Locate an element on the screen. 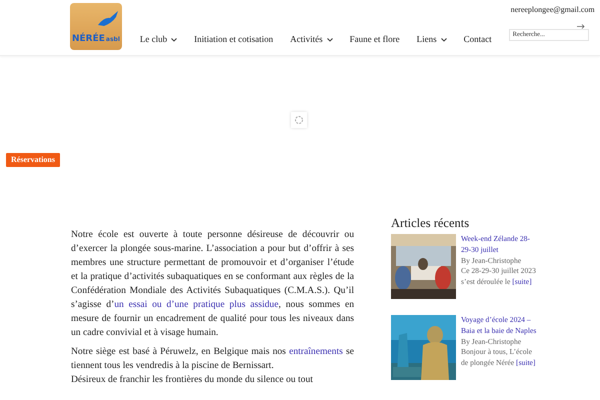  paragraph: Notre école est ouverte à toute personne désireuse de découvrir ou d’exercer la plongée sous-marine. L’association a pour but d’offrir à ses membres une structure permettant de promouvoir et d’organiser l’étude et la pratique d’activités subaquatiques en se conformant aux règles de la Confédération Mondiale des Activités Subaquatiques (C.M.A.S.). Qu’il s’agisse d’un essai ou d’une pratique plus assidue, nous sommes en mesure de fournir un encadrement de qualité pour tous les niveaux dans un cadre convivial et à visage humain. is located at coordinates (212, 284).